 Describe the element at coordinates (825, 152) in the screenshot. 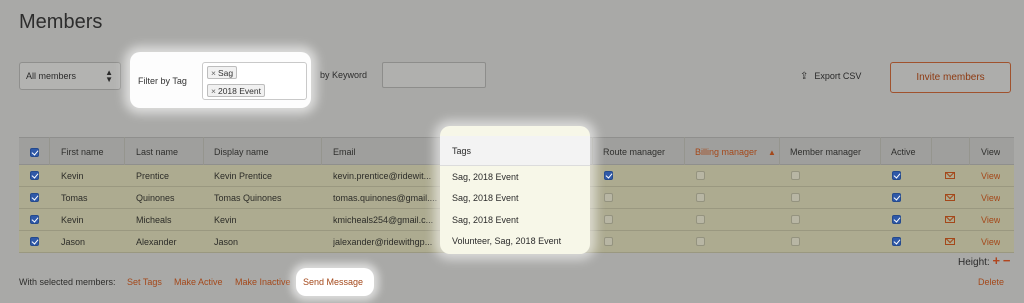

I see `column-header-member-manager: Member manager` at that location.